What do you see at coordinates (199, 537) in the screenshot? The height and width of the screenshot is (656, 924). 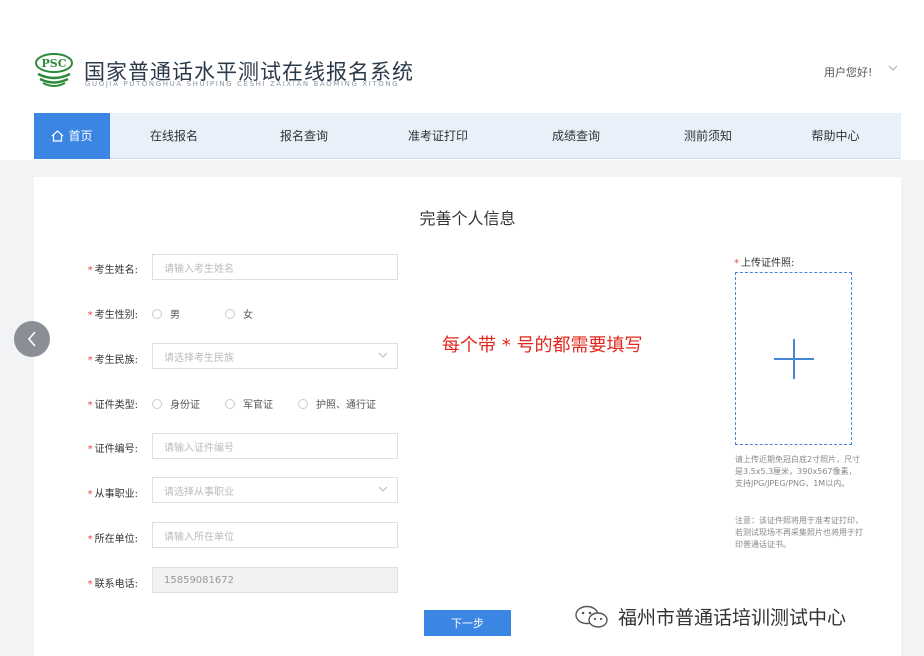 I see `employer-placeholder: 请输入所在单位` at bounding box center [199, 537].